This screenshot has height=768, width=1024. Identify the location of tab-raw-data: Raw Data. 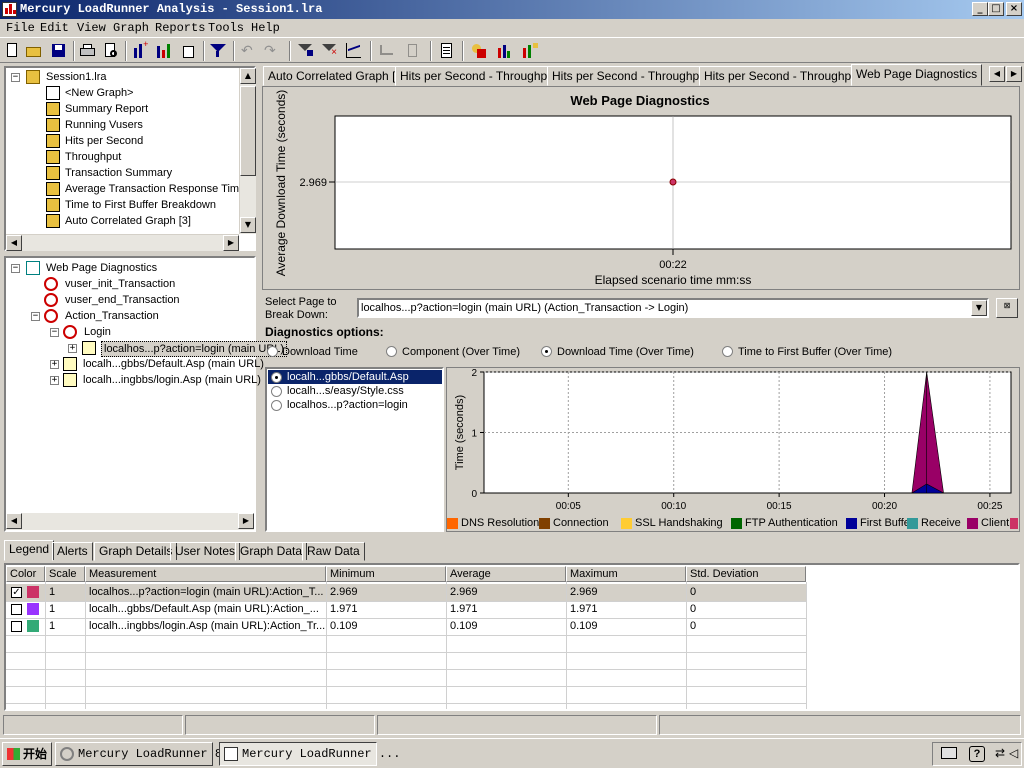
(333, 551).